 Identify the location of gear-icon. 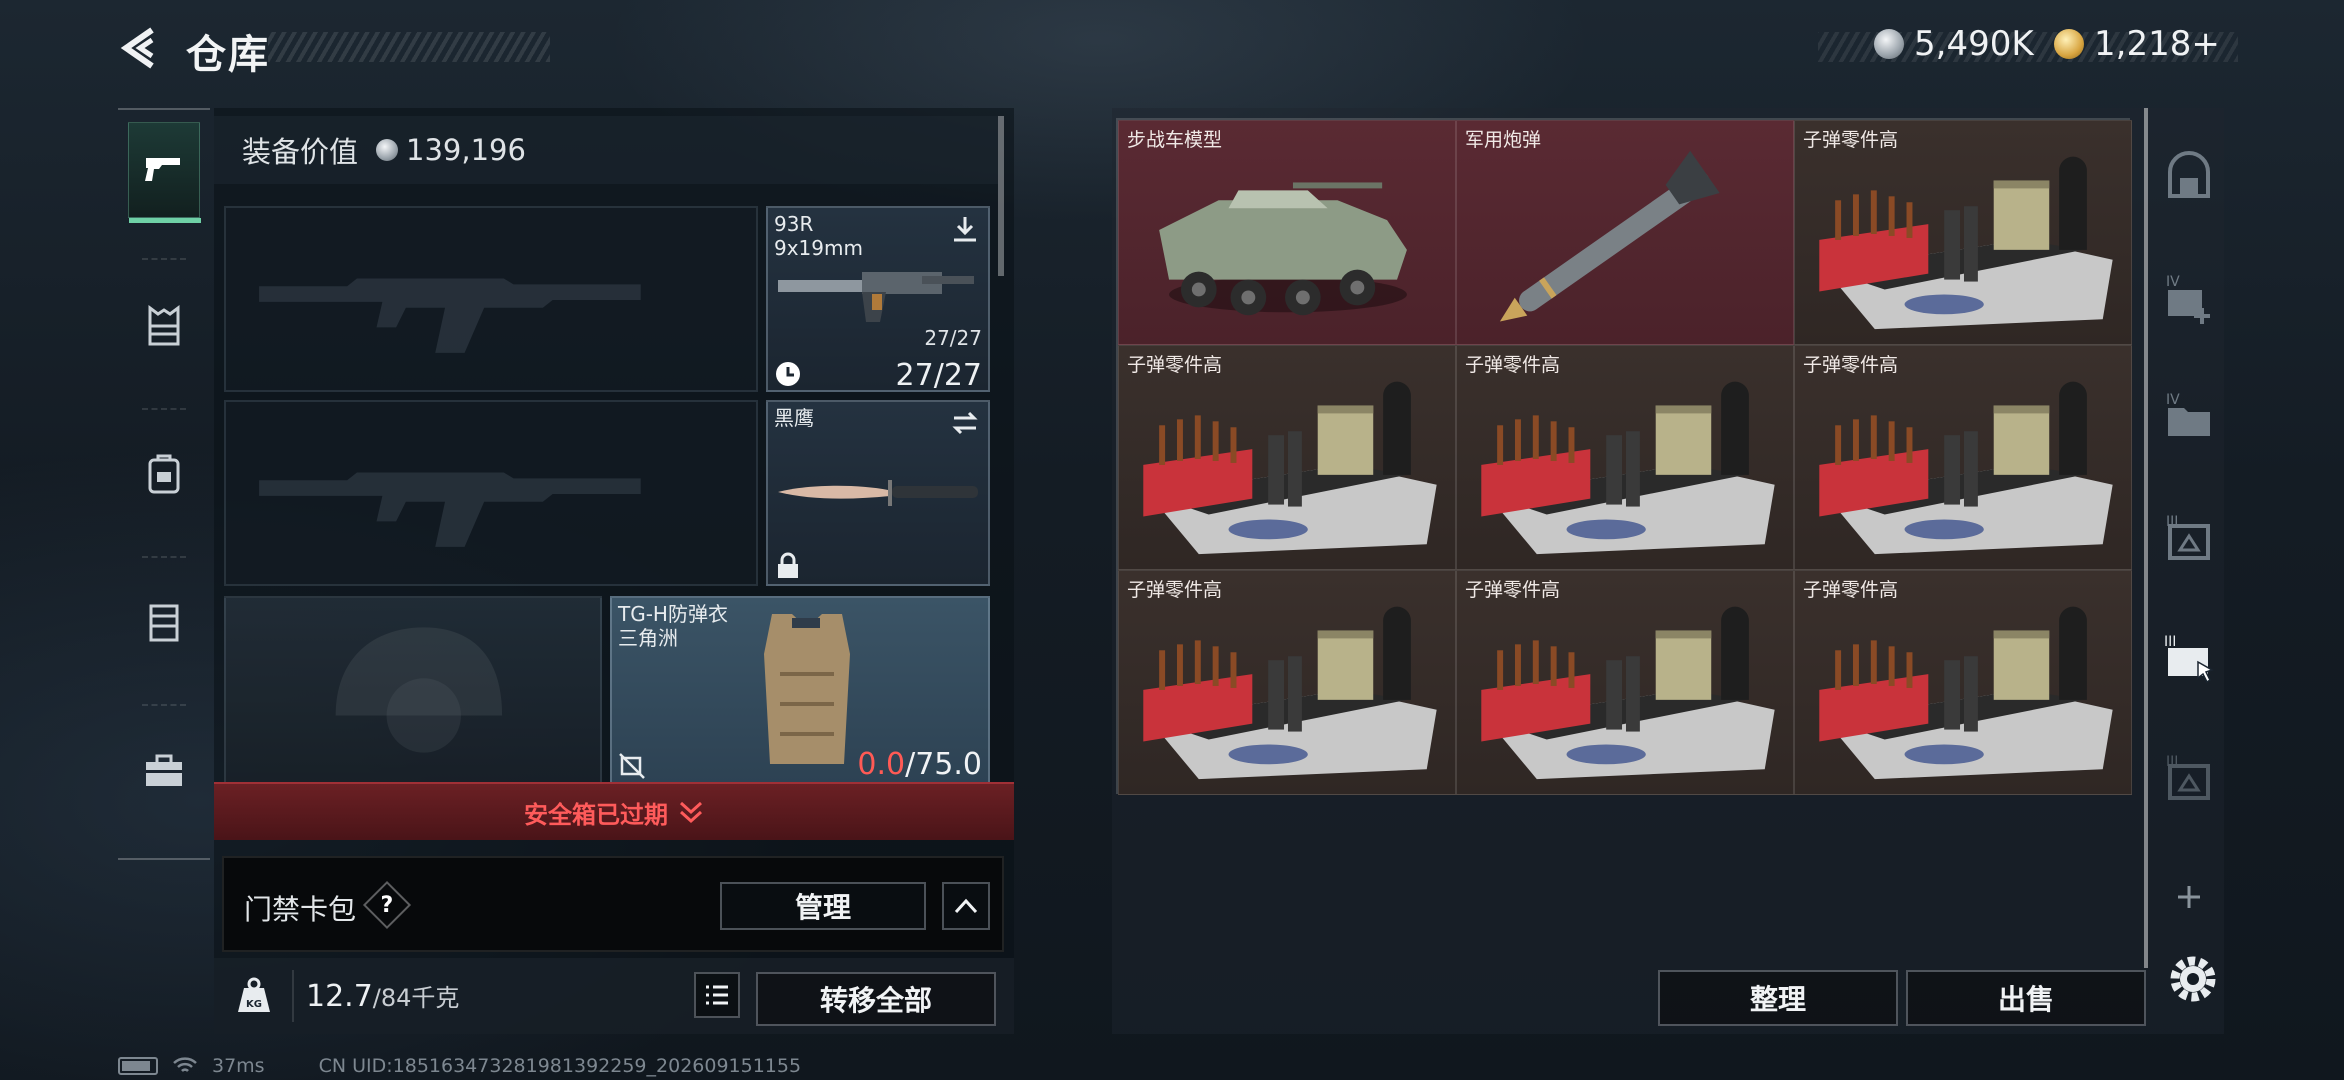
(2193, 979).